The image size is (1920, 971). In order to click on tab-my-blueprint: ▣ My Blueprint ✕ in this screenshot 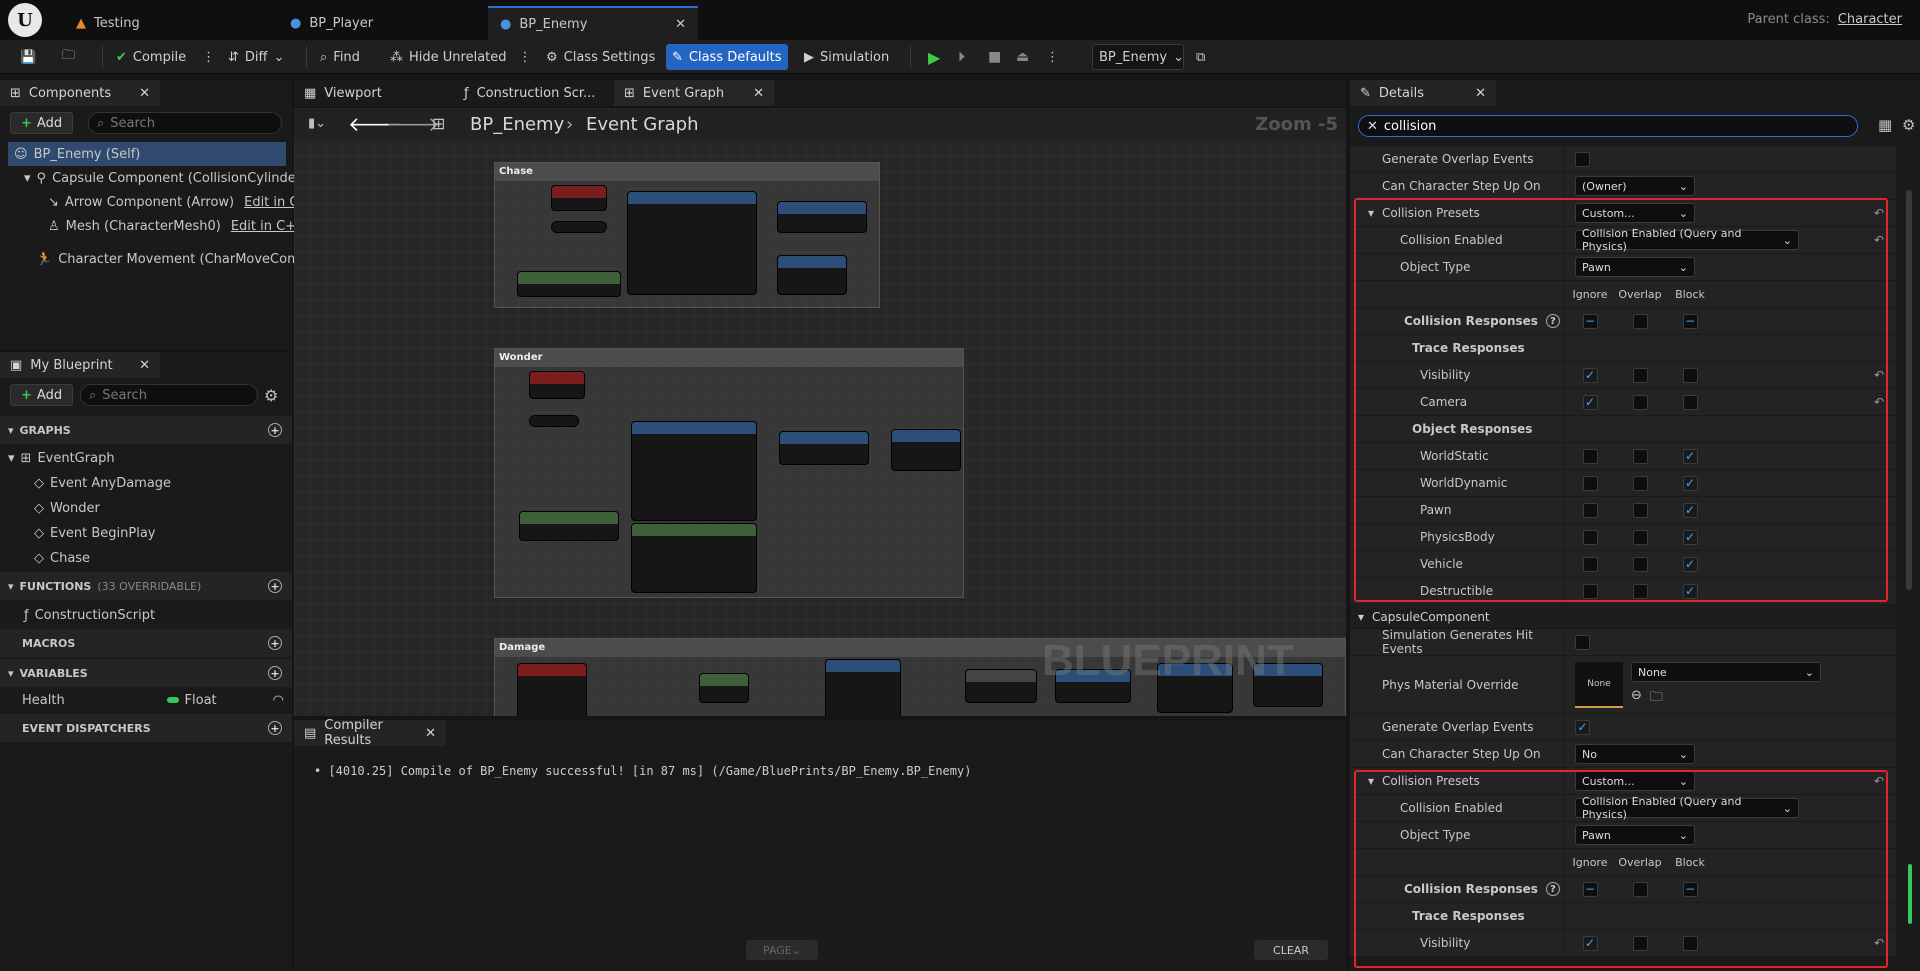, I will do `click(80, 365)`.